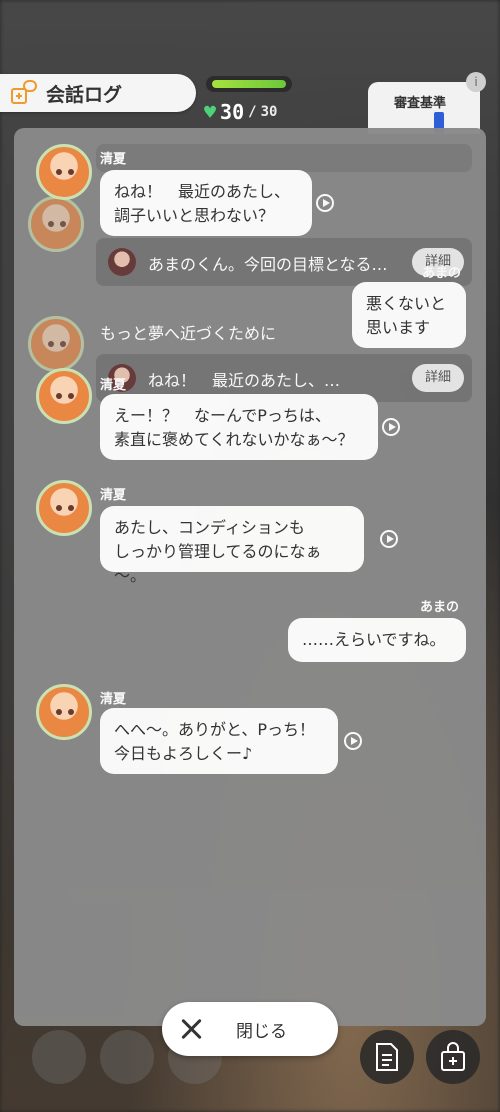  Describe the element at coordinates (232, 112) in the screenshot. I see `hp-current: 30` at that location.